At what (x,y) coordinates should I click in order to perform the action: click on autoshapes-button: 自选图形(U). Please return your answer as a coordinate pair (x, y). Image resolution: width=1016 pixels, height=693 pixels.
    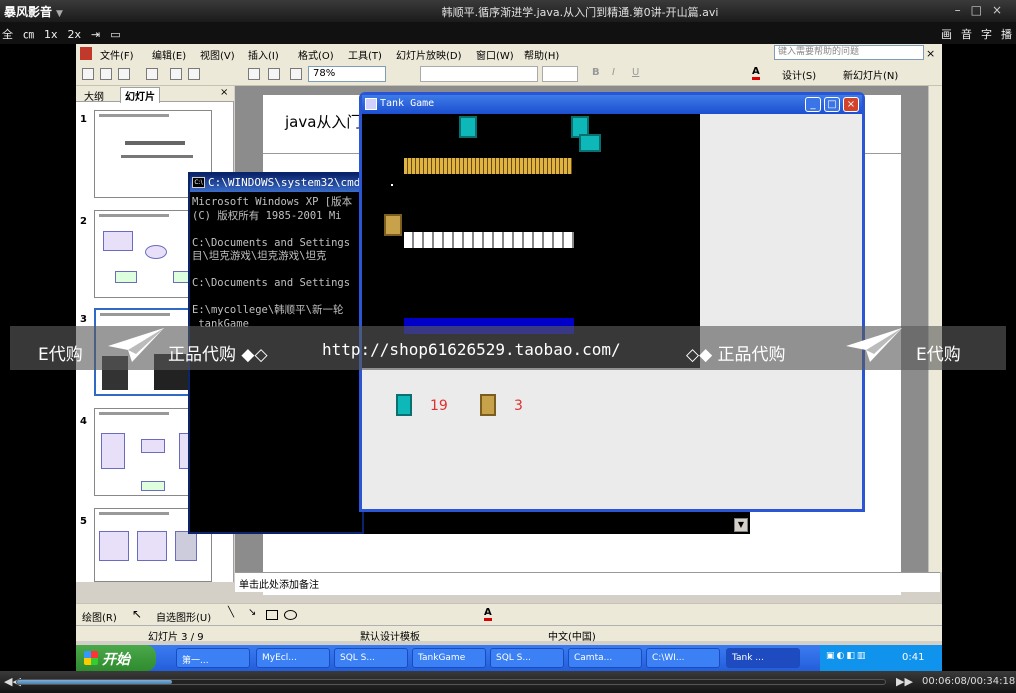
    Looking at the image, I should click on (183, 616).